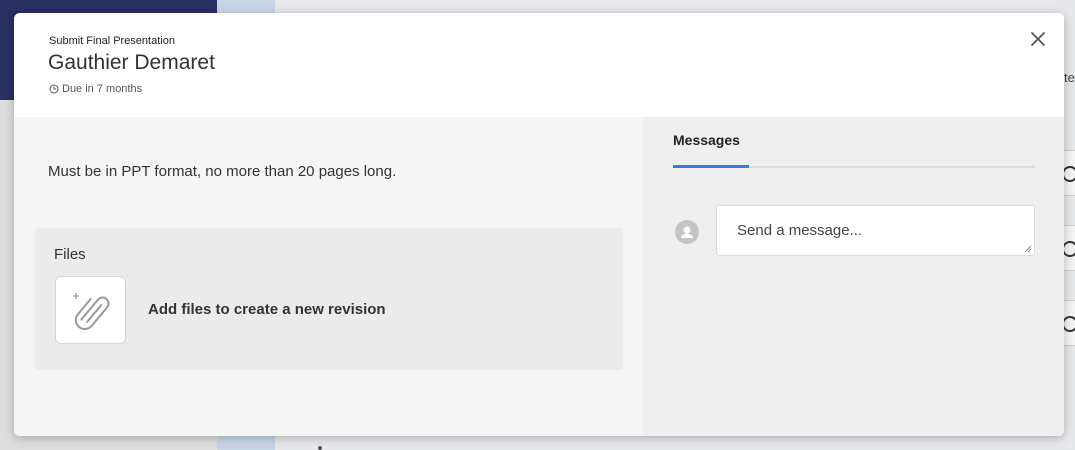 The height and width of the screenshot is (450, 1075). What do you see at coordinates (320, 448) in the screenshot?
I see `background-dot` at bounding box center [320, 448].